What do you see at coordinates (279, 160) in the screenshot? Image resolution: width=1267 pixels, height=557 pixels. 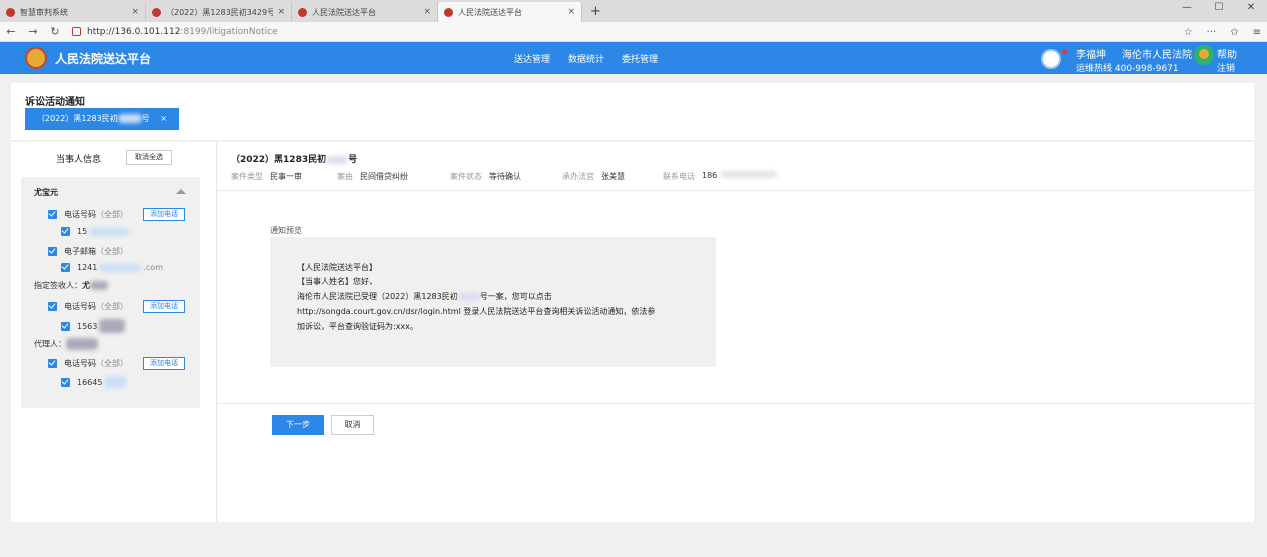 I see `case-number: （2022）黑1283民初` at bounding box center [279, 160].